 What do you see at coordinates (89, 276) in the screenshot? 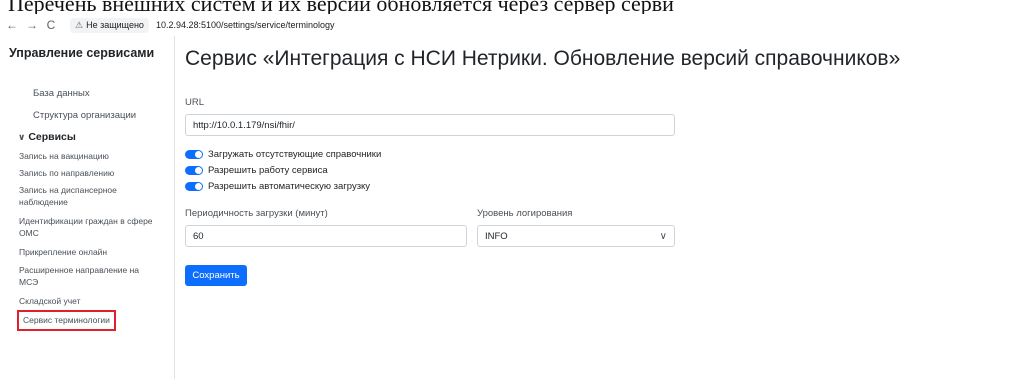
I see `sidebar-item-mse-referral: Расширенное направление на МСЭ` at bounding box center [89, 276].